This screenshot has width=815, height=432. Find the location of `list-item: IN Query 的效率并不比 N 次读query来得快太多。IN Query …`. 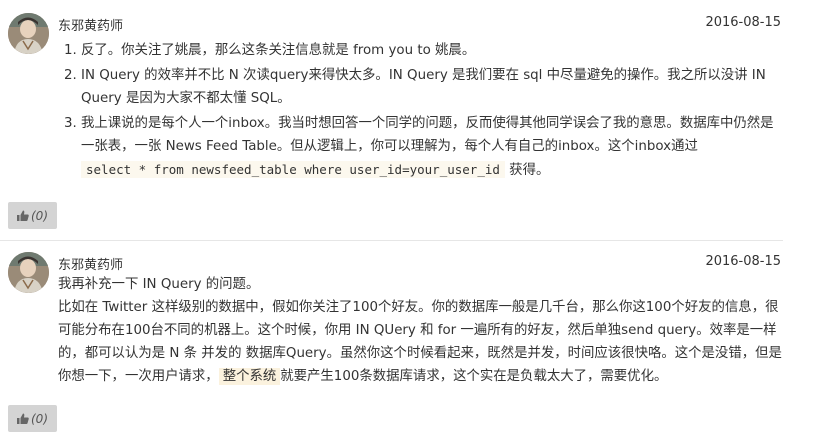

list-item: IN Query 的效率并不比 N 次读query来得快太多。IN Query … is located at coordinates (432, 87).